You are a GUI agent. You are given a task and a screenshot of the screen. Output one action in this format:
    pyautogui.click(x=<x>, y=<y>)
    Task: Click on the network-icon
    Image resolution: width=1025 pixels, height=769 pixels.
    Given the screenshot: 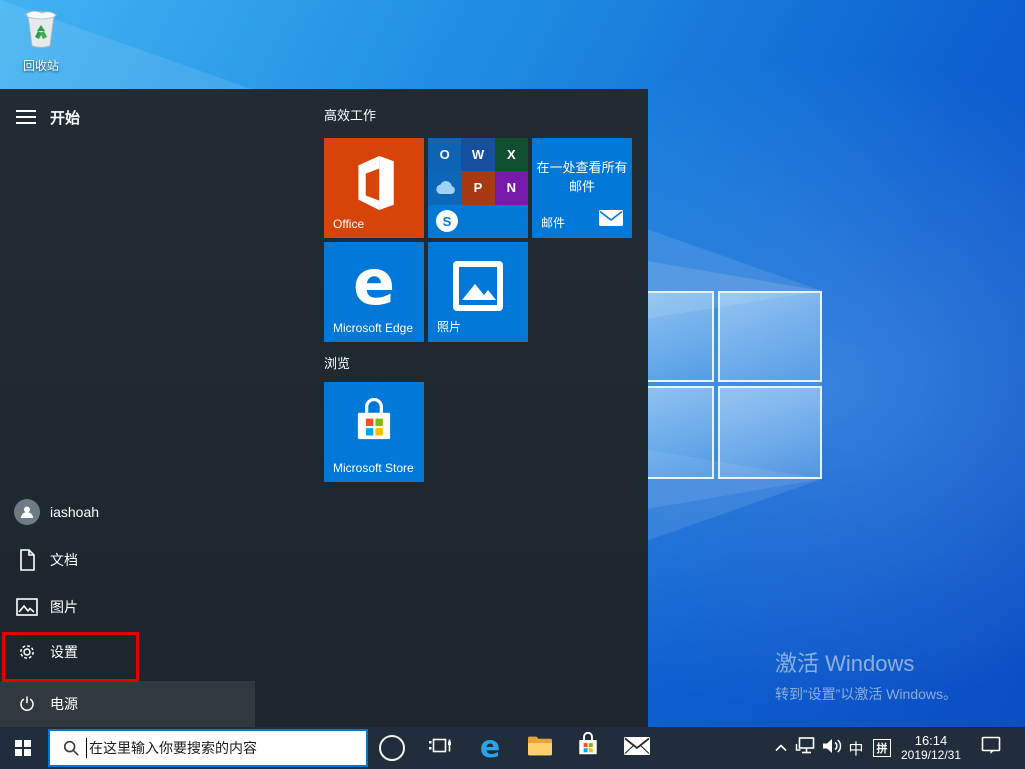 What is the action you would take?
    pyautogui.click(x=806, y=748)
    